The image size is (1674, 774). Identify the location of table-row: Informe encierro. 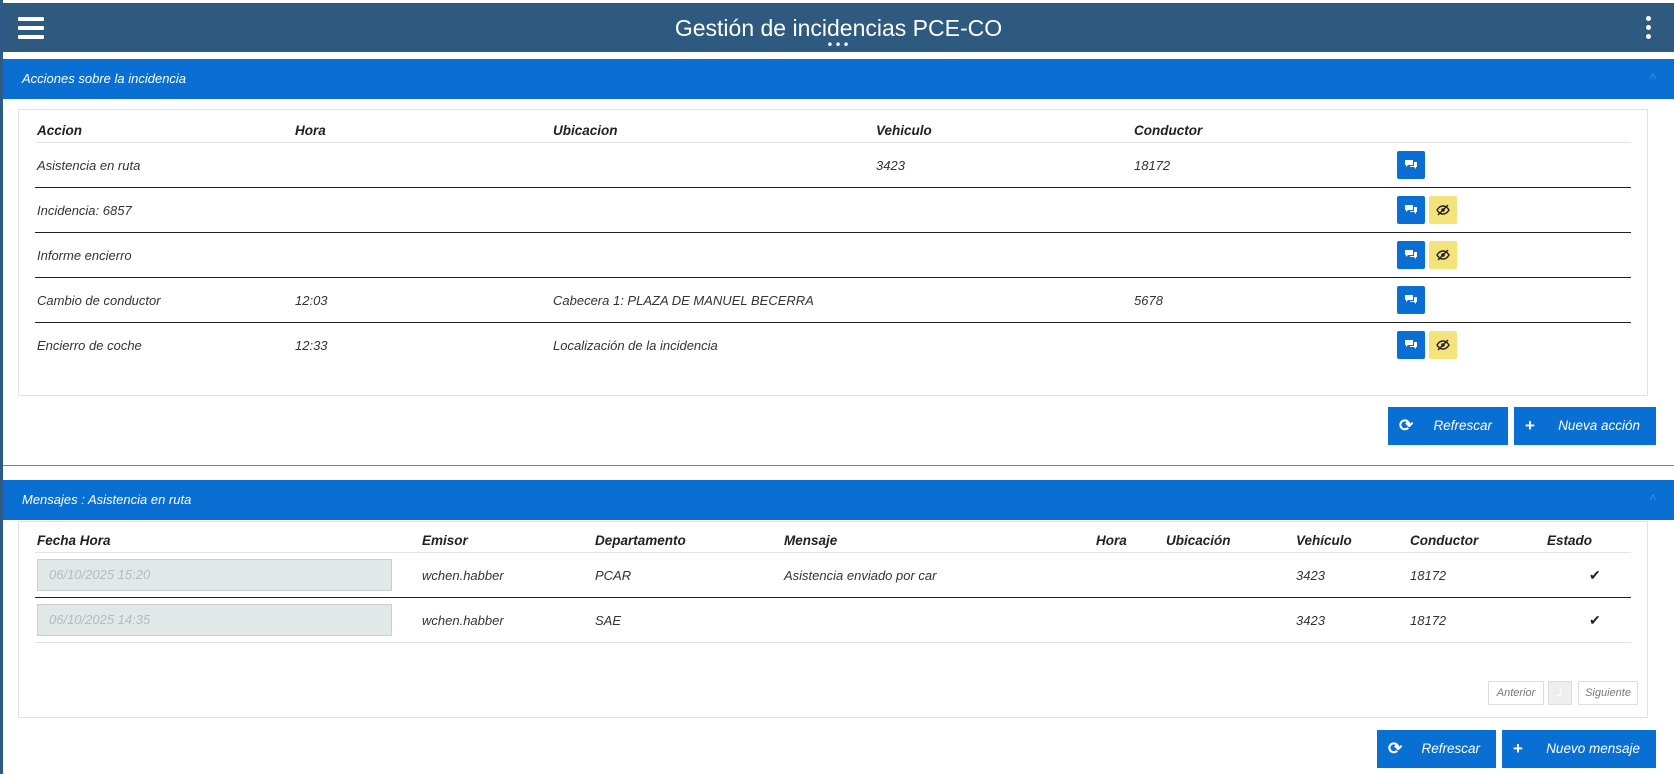
(833, 255).